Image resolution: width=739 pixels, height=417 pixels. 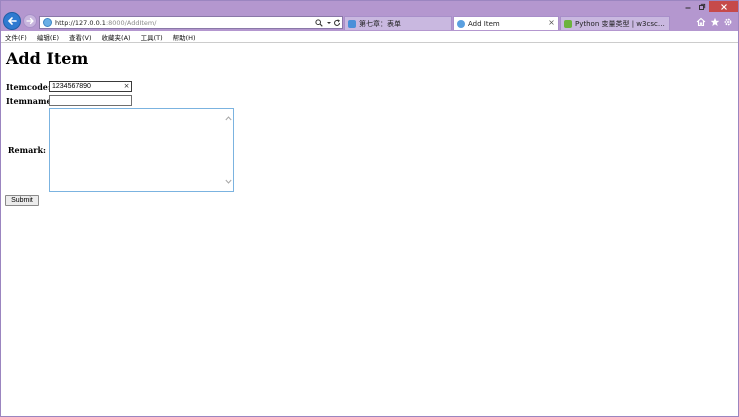 I want to click on chevron-down-icon, so click(x=228, y=181).